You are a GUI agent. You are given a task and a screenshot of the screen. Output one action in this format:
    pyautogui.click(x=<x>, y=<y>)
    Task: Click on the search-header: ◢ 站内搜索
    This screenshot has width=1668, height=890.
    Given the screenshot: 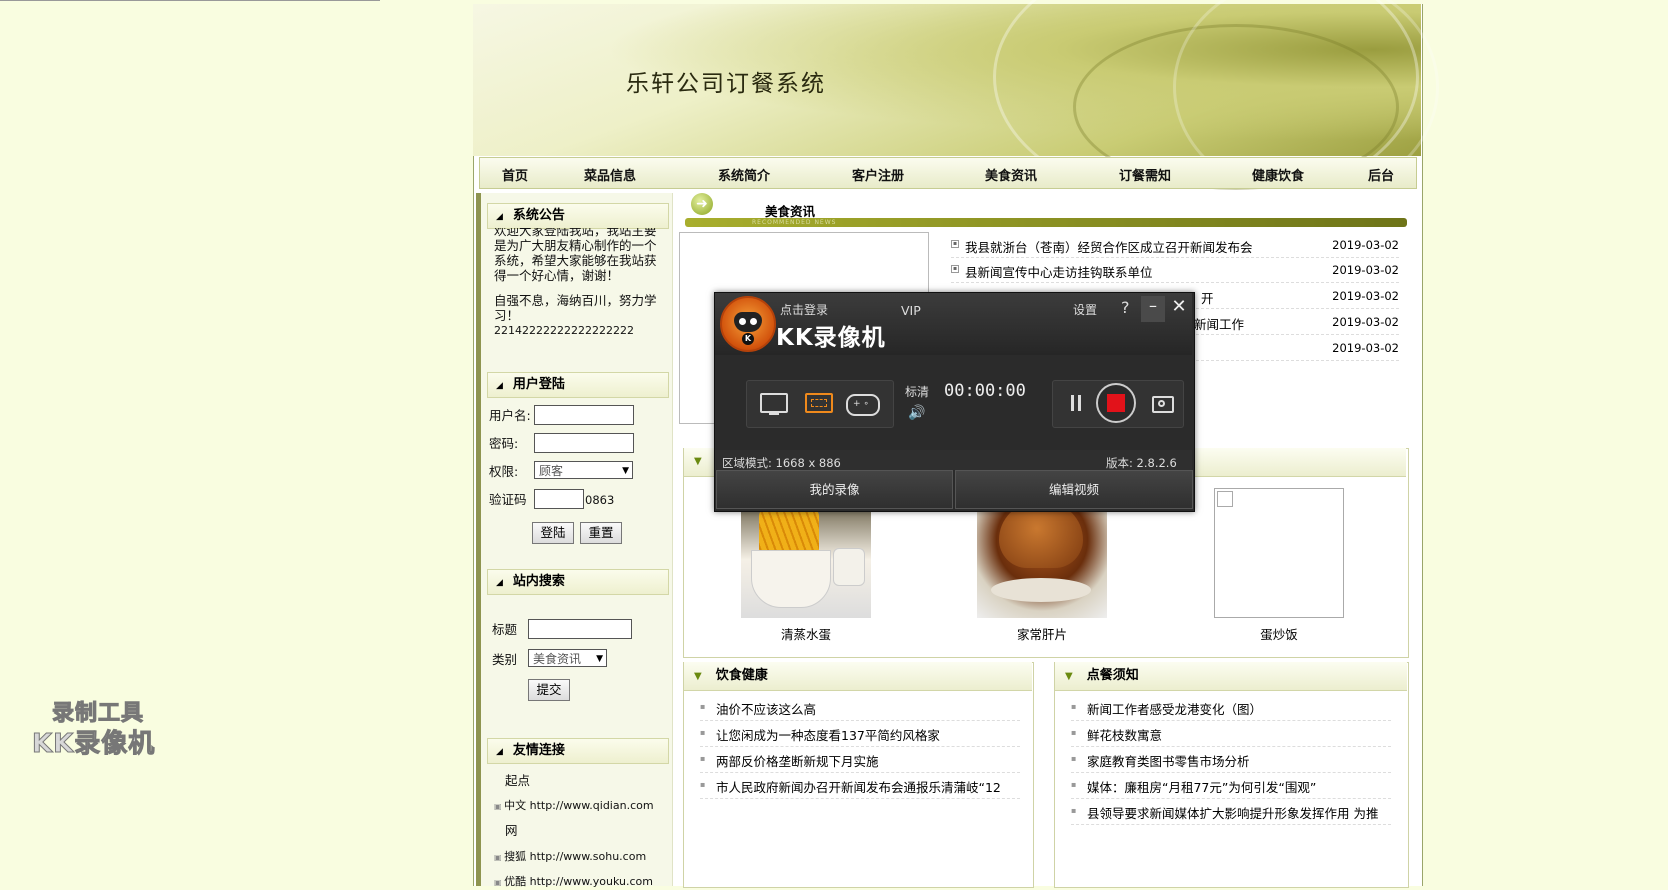 What is the action you would take?
    pyautogui.click(x=578, y=582)
    